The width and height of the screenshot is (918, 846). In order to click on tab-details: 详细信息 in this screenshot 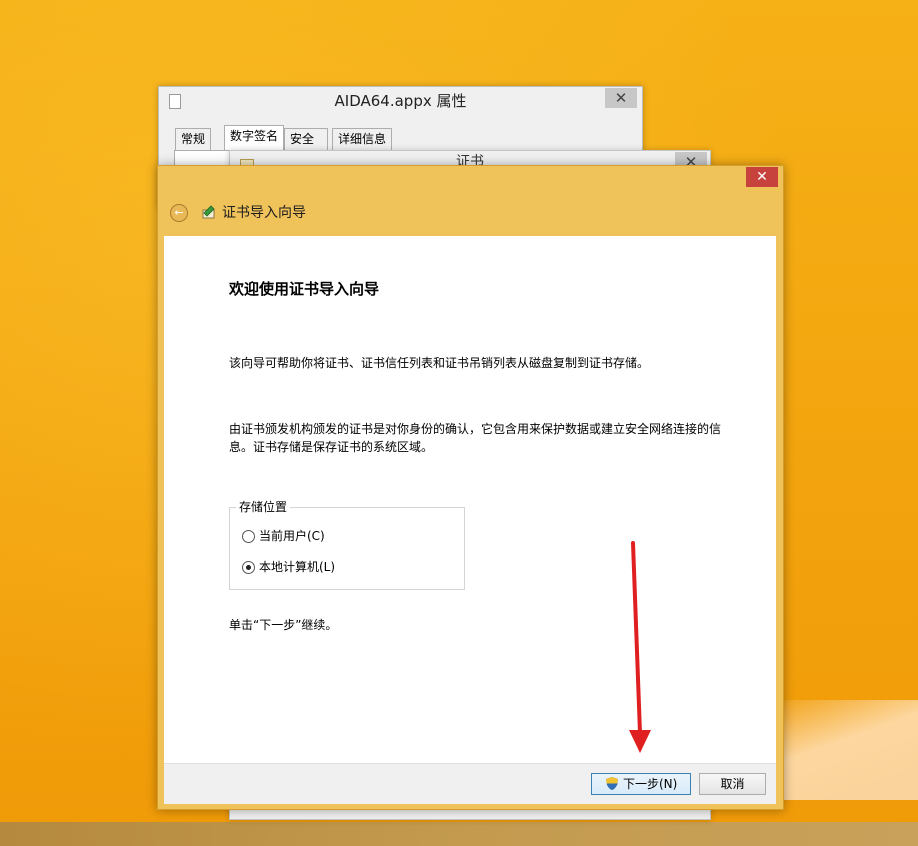, I will do `click(362, 139)`.